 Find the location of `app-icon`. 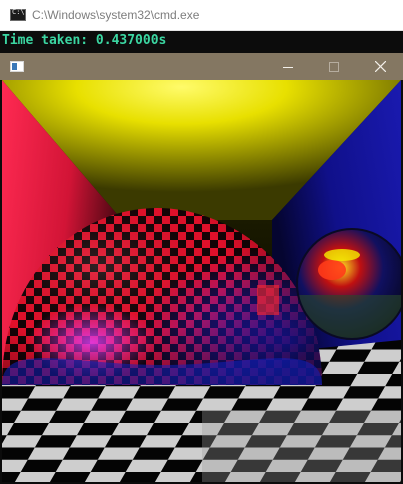

app-icon is located at coordinates (17, 66).